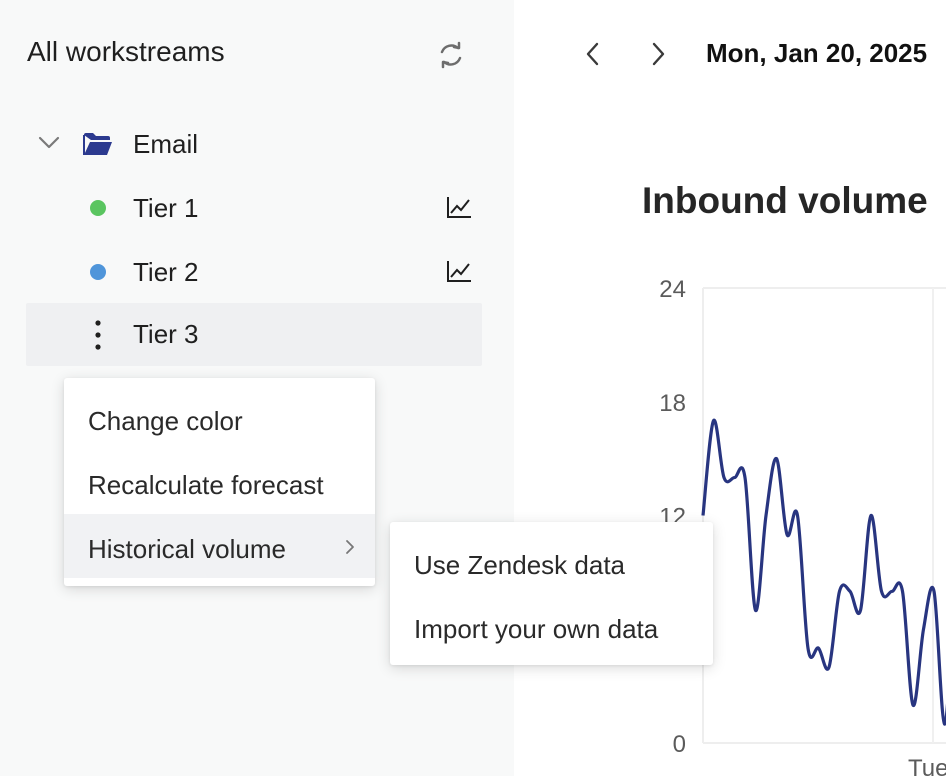 The image size is (946, 776). What do you see at coordinates (98, 335) in the screenshot?
I see `kebab-menu-icon` at bounding box center [98, 335].